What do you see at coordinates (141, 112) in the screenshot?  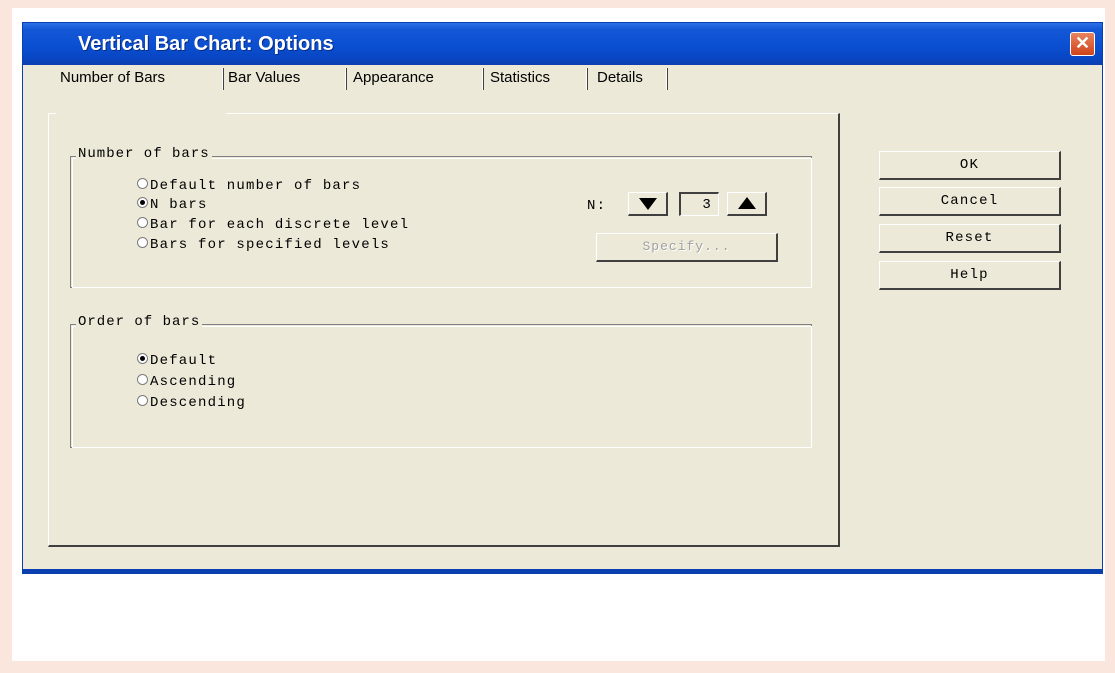 I see `active-tab-join` at bounding box center [141, 112].